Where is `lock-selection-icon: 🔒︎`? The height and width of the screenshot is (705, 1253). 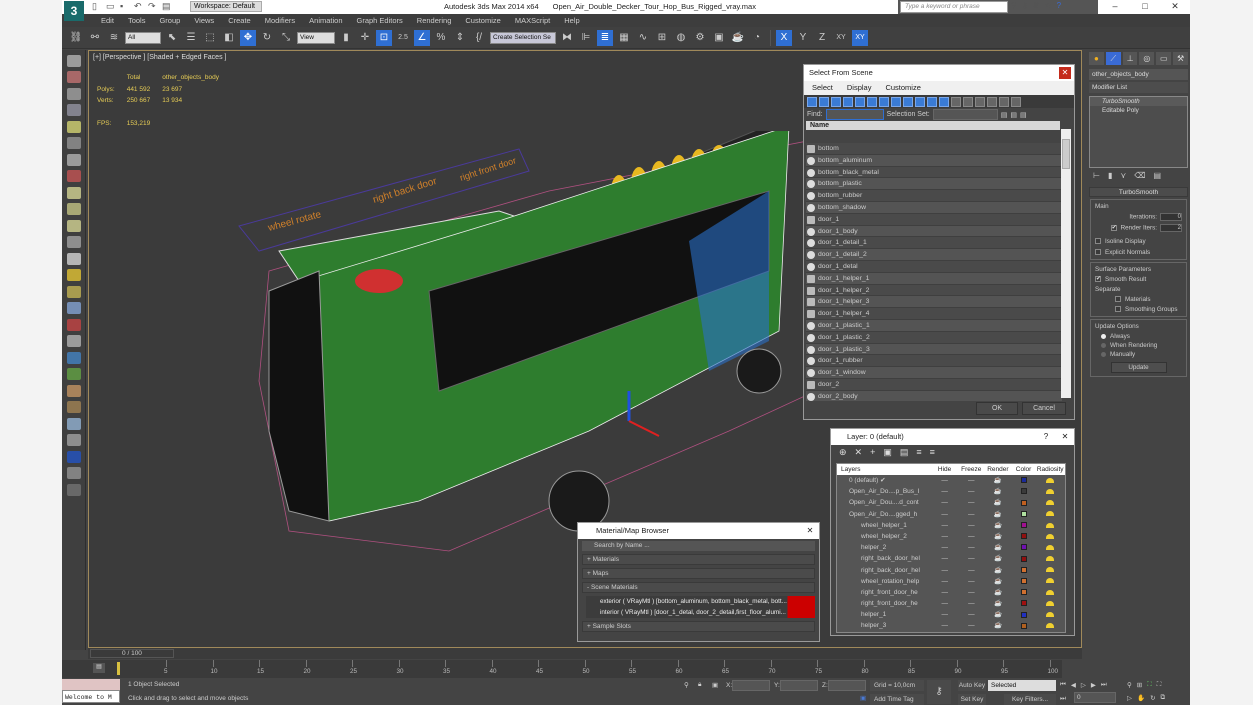
lock-selection-icon: 🔒︎ is located at coordinates (699, 685).